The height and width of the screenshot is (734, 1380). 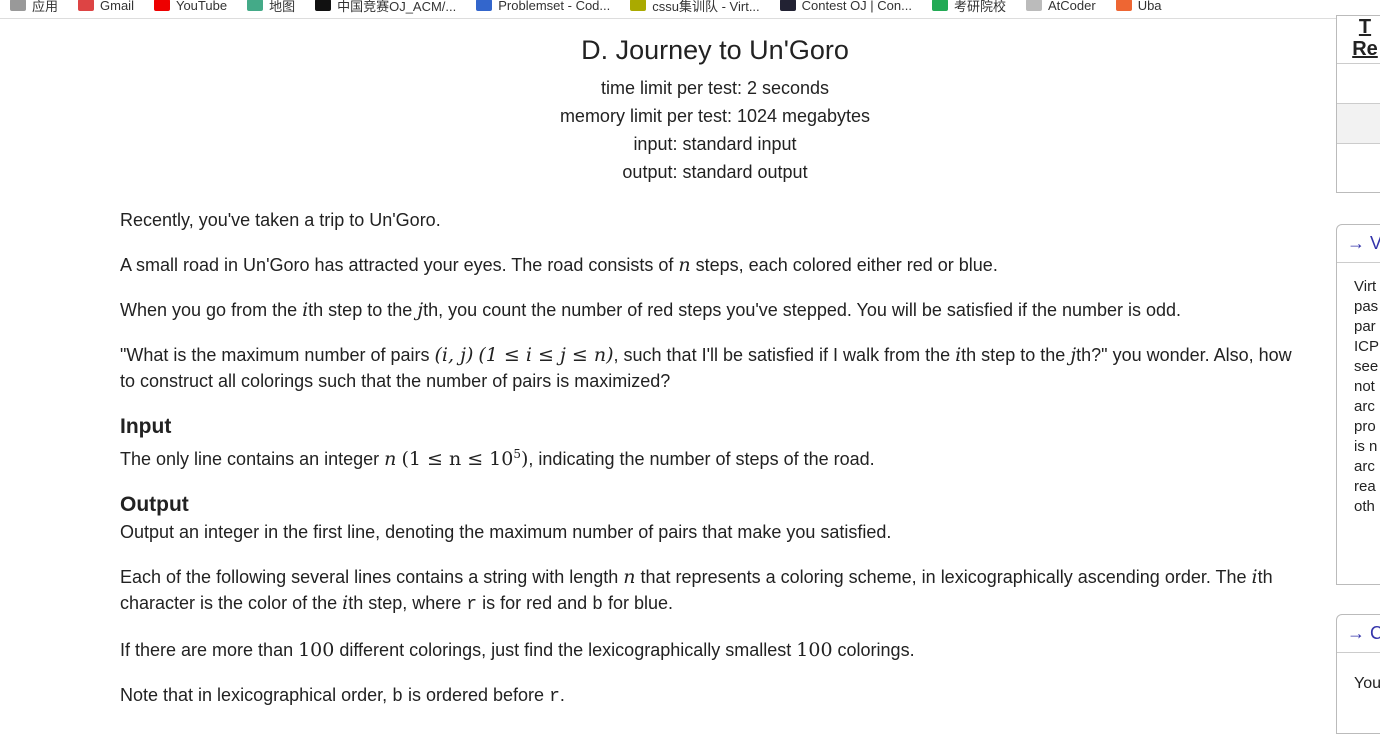 What do you see at coordinates (117, 6) in the screenshot?
I see `bookmark-label: Gmail` at bounding box center [117, 6].